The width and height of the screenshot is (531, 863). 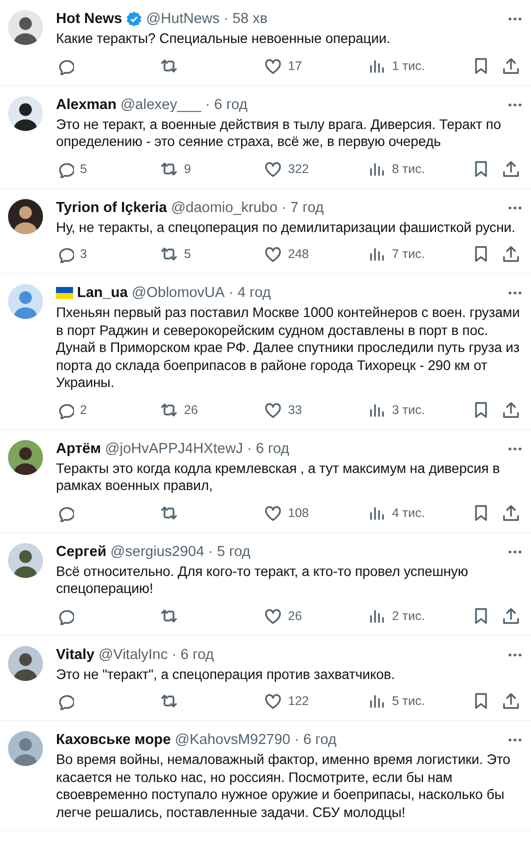 I want to click on tweet-text: Во время войны, немаловажный фактор, именно время логистики. Это касается не только нас, но россиян. Посмотрите, если бы нам своевременно поступало нужное оружие и боеприпасы, насколько бы легче решались, поставленные задачи. СБУ молодцы!, so click(x=284, y=786).